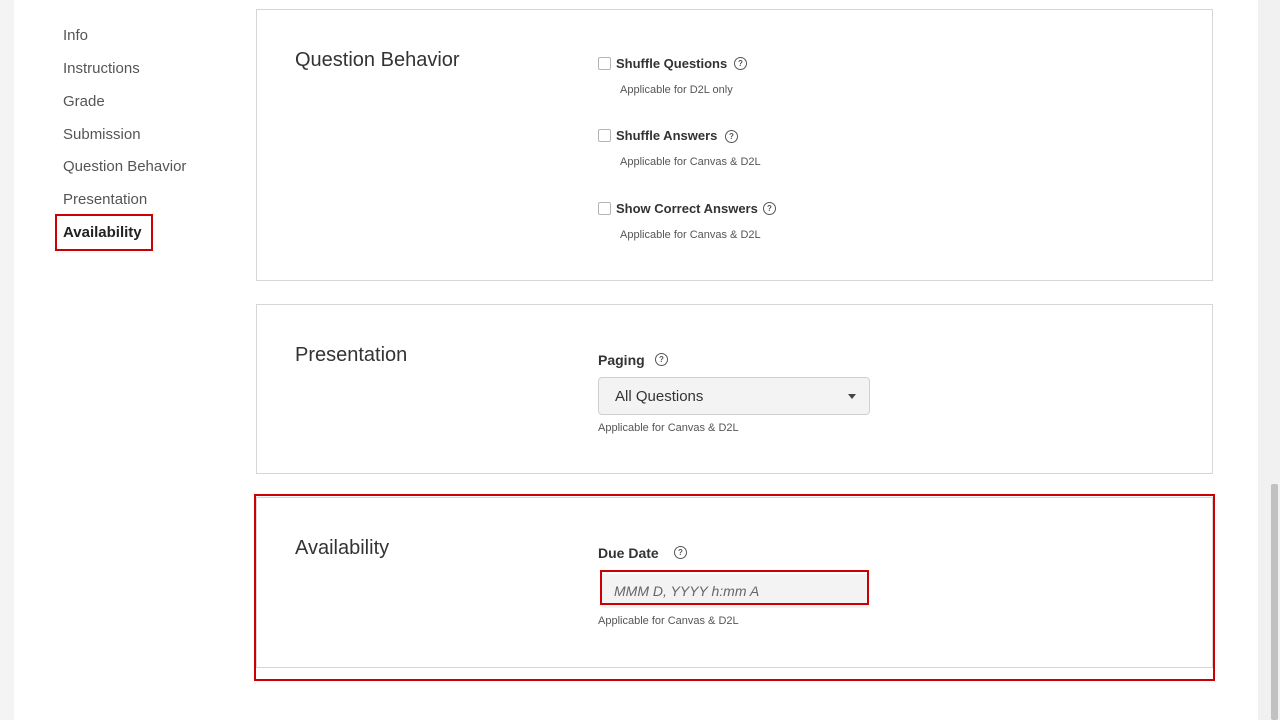 The image size is (1280, 720). I want to click on shuffle-answers-hint: Applicable for Canvas & D2L, so click(690, 162).